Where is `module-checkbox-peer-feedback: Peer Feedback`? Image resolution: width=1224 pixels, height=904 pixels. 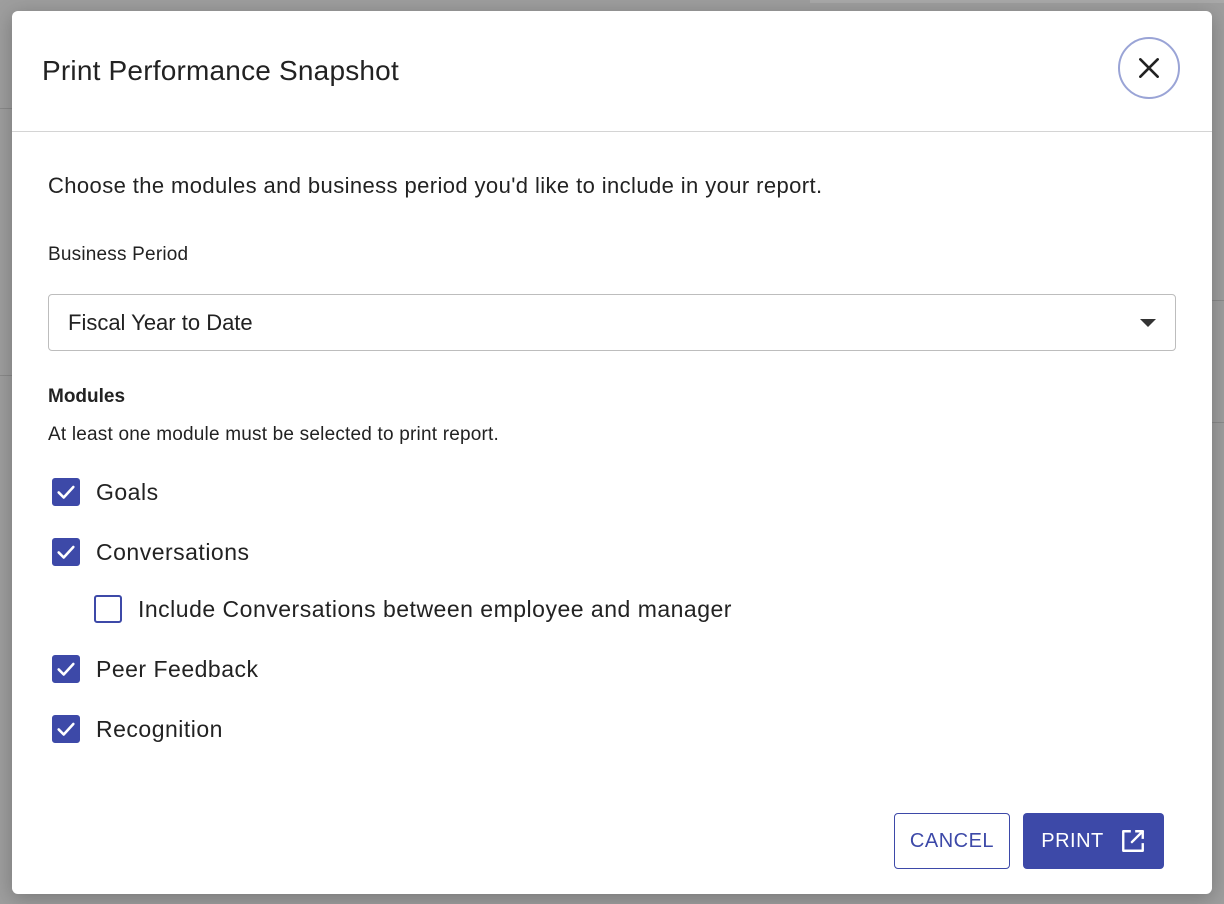 module-checkbox-peer-feedback: Peer Feedback is located at coordinates (155, 669).